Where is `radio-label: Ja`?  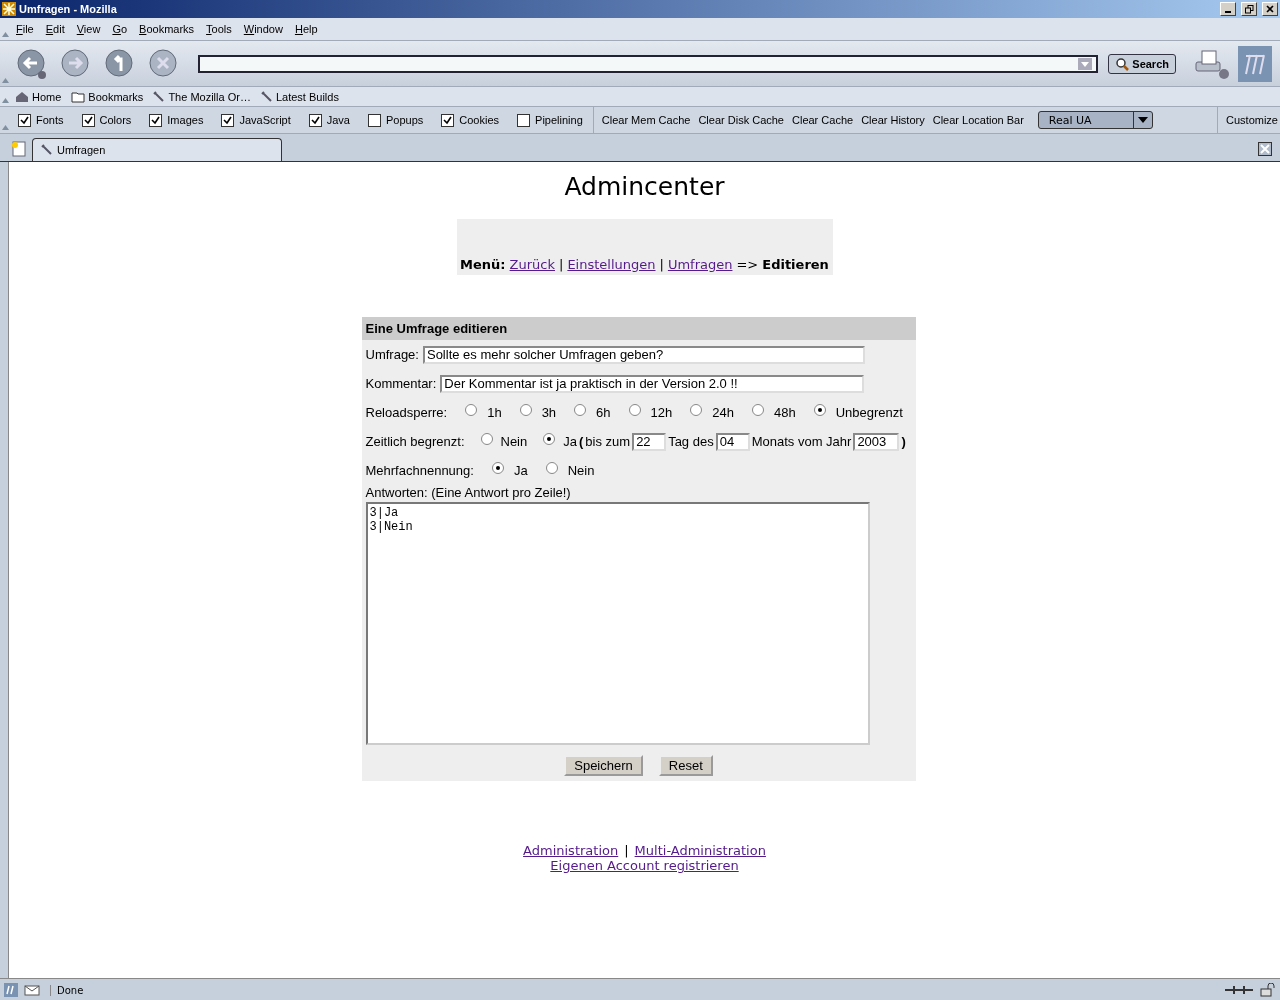
radio-label: Ja is located at coordinates (520, 470).